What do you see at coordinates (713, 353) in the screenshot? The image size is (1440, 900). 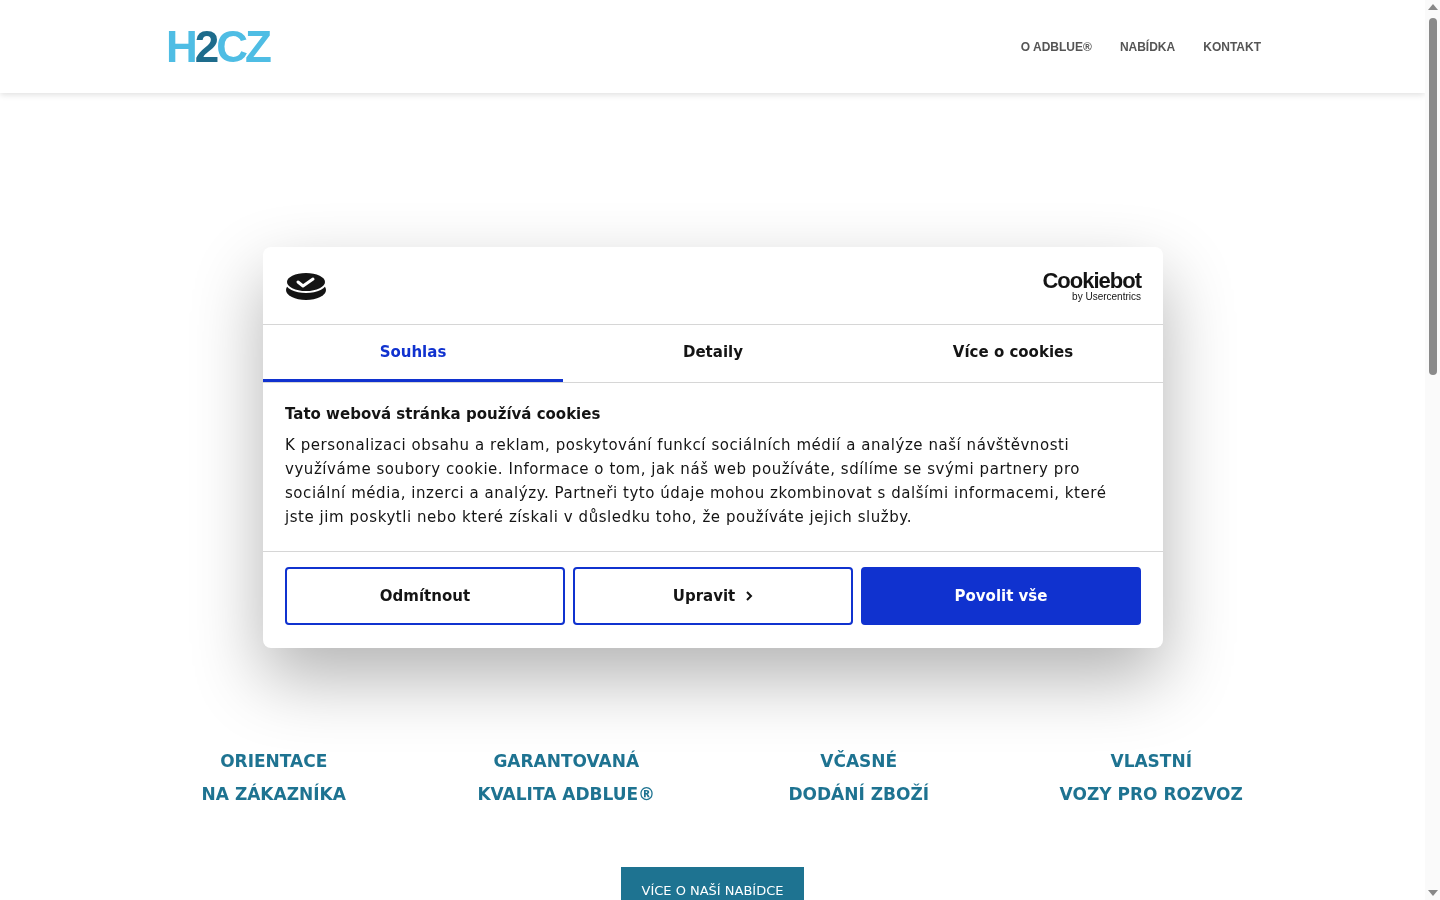 I see `dialog-tab: Detaily` at bounding box center [713, 353].